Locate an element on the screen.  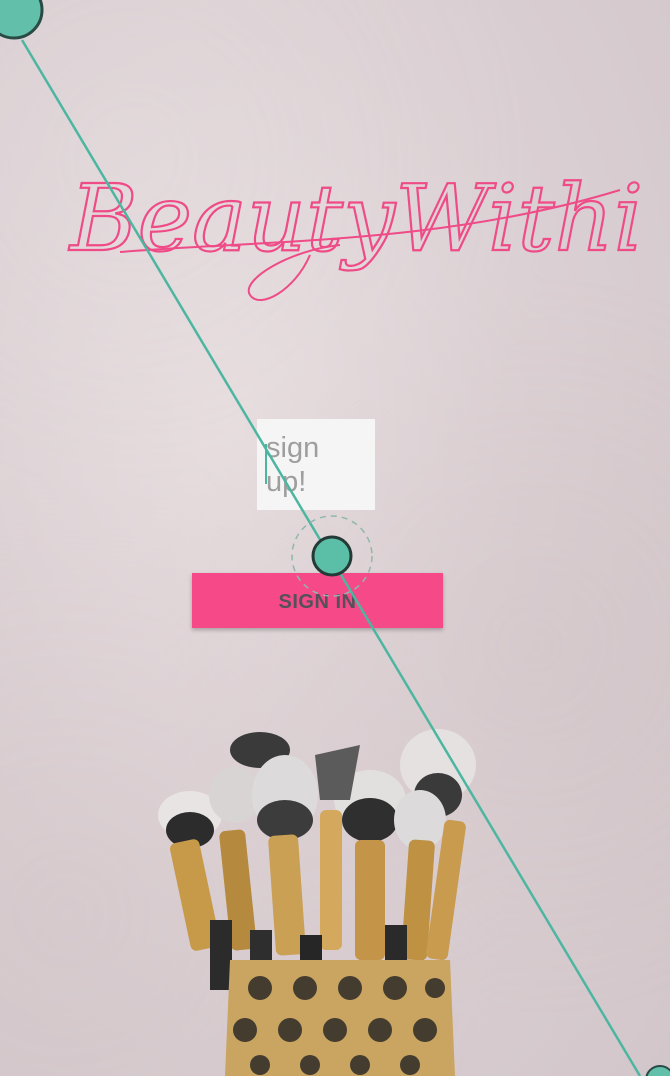
app-logo: BeautyWithin is located at coordinates (365, 235).